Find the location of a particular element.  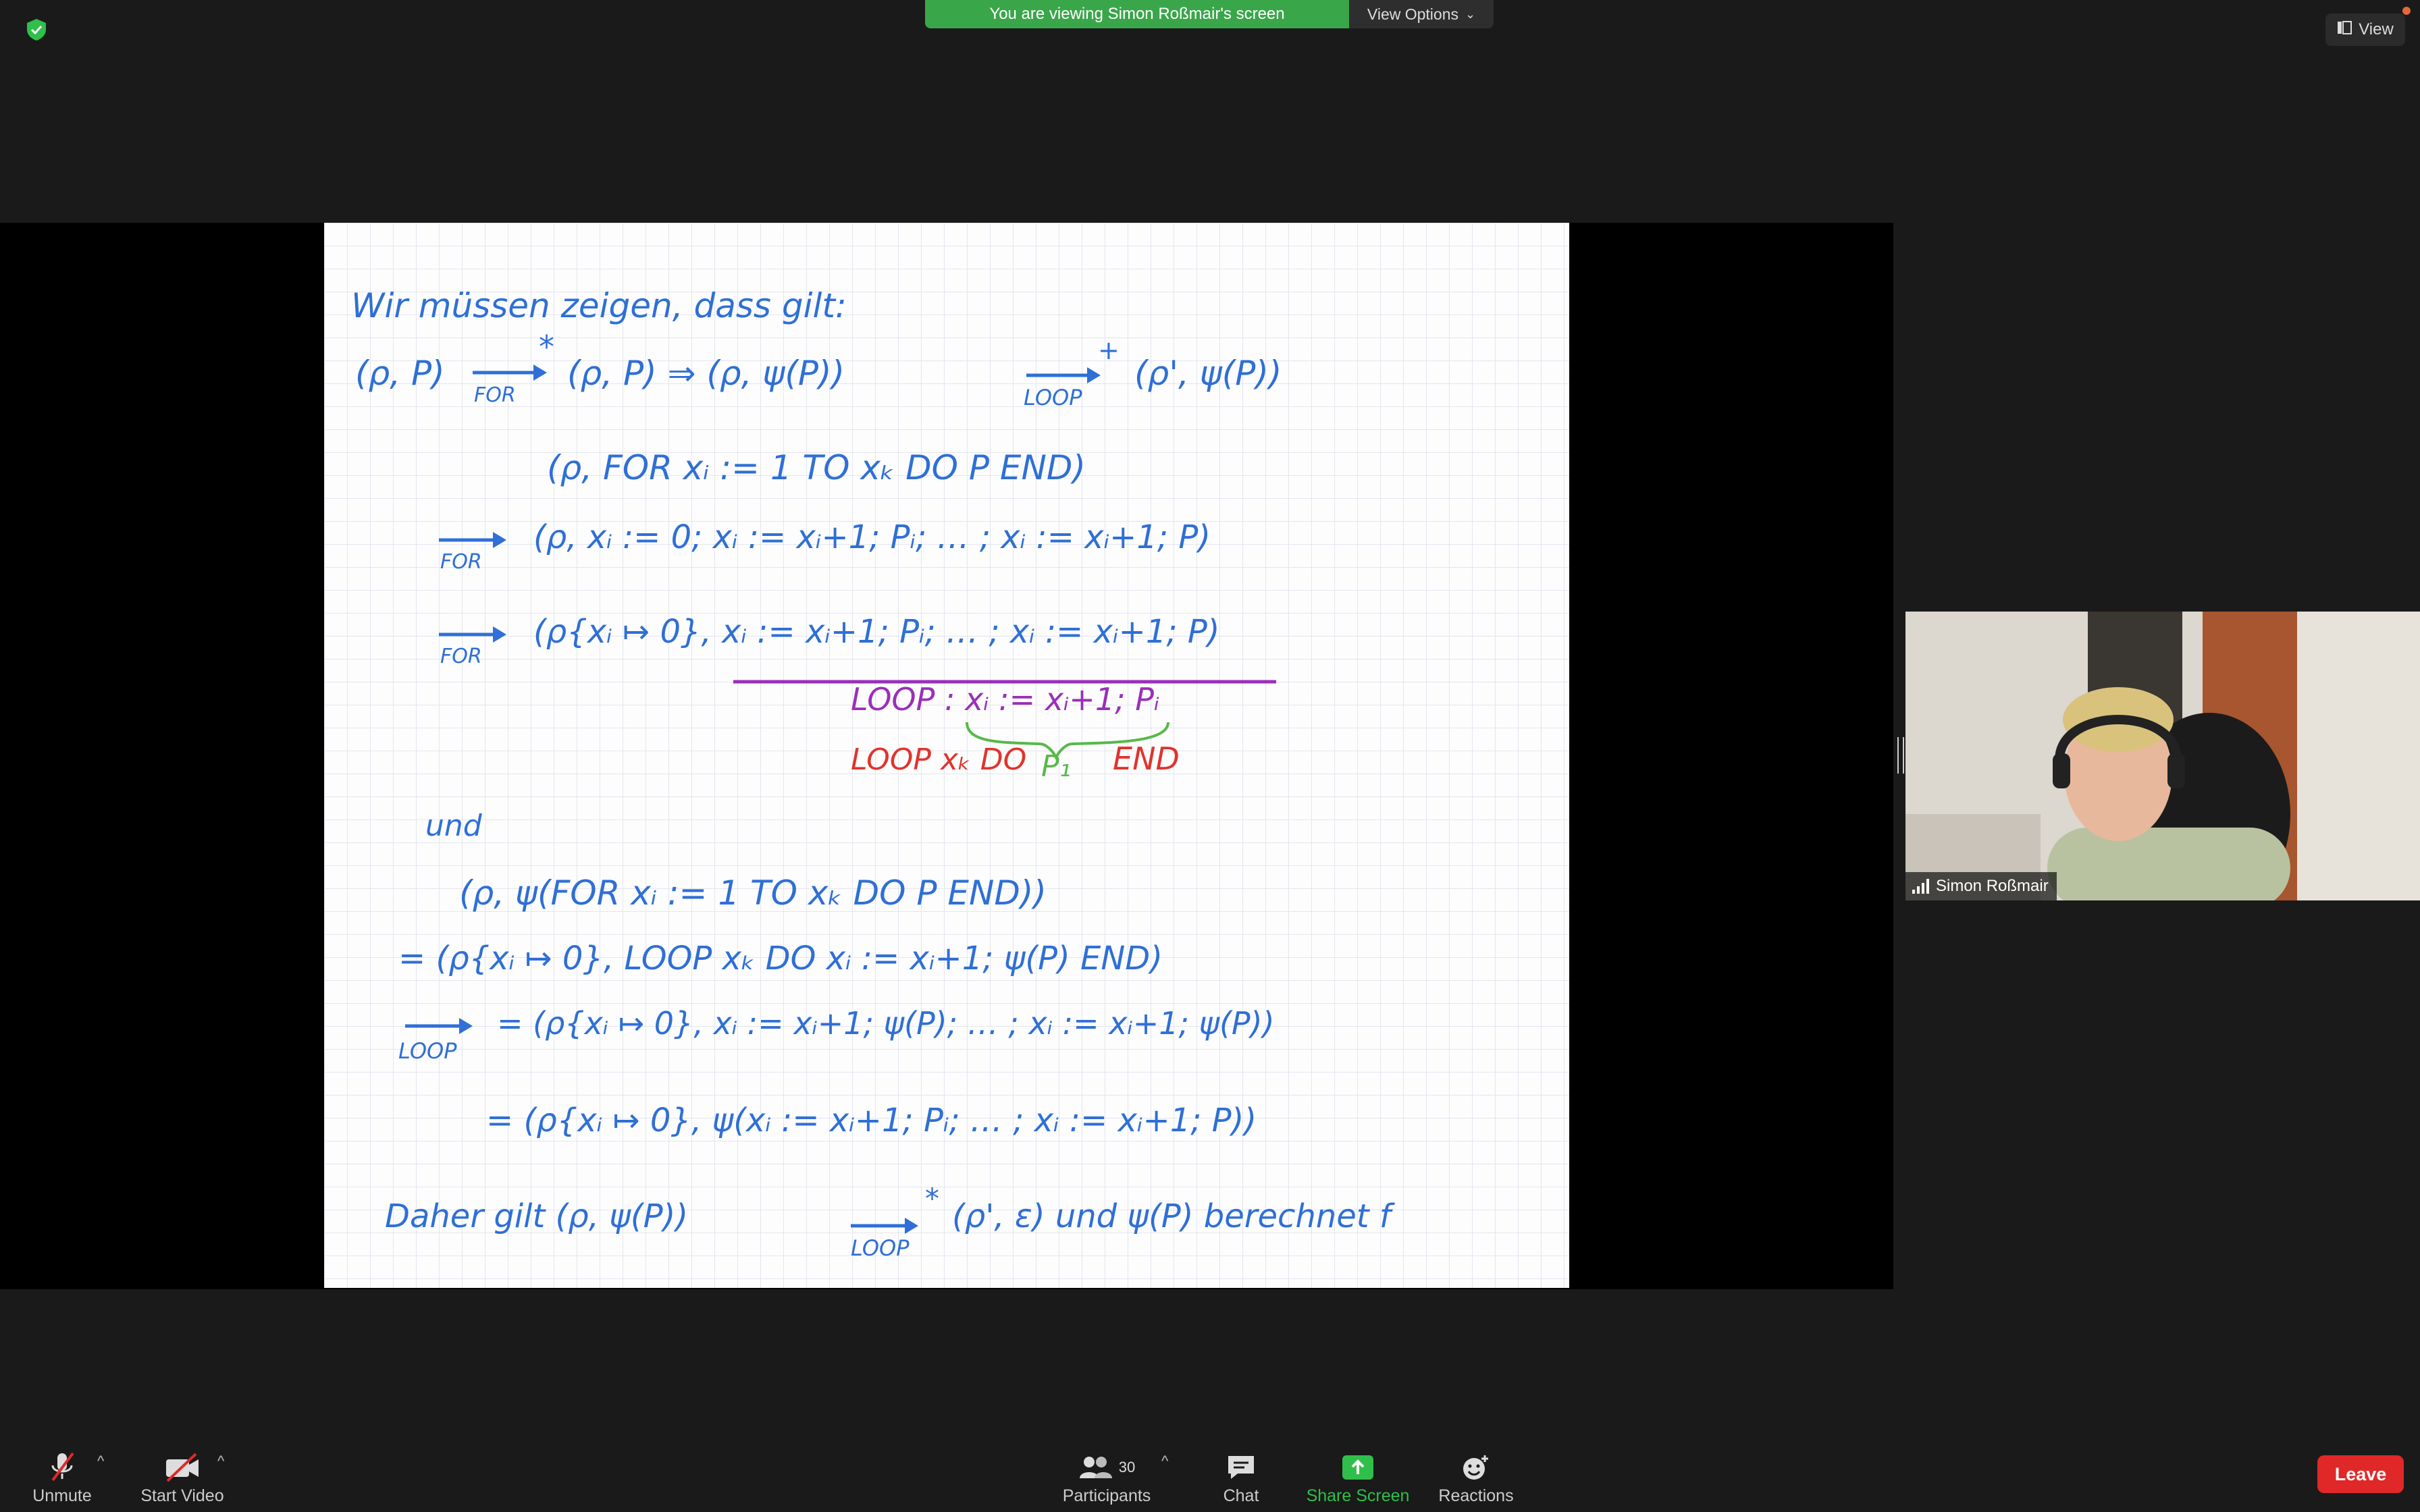

layout-icon is located at coordinates (2344, 29).